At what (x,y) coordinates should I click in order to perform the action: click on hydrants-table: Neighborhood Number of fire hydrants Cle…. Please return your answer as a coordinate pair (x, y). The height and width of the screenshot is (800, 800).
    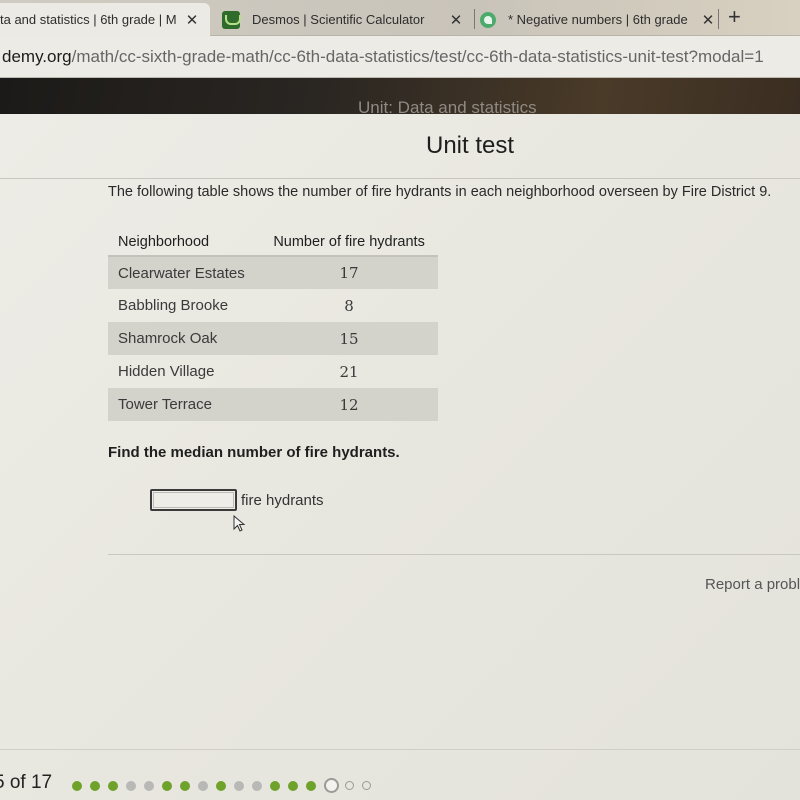
    Looking at the image, I should click on (273, 324).